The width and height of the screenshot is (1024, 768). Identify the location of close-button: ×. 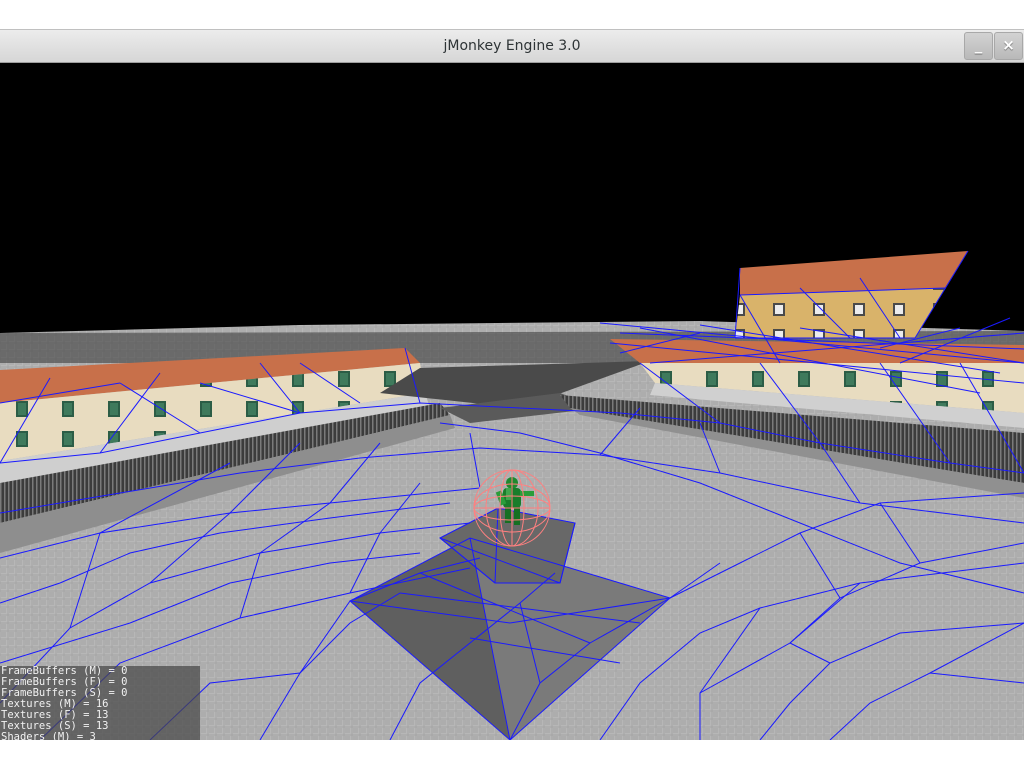
(1008, 46).